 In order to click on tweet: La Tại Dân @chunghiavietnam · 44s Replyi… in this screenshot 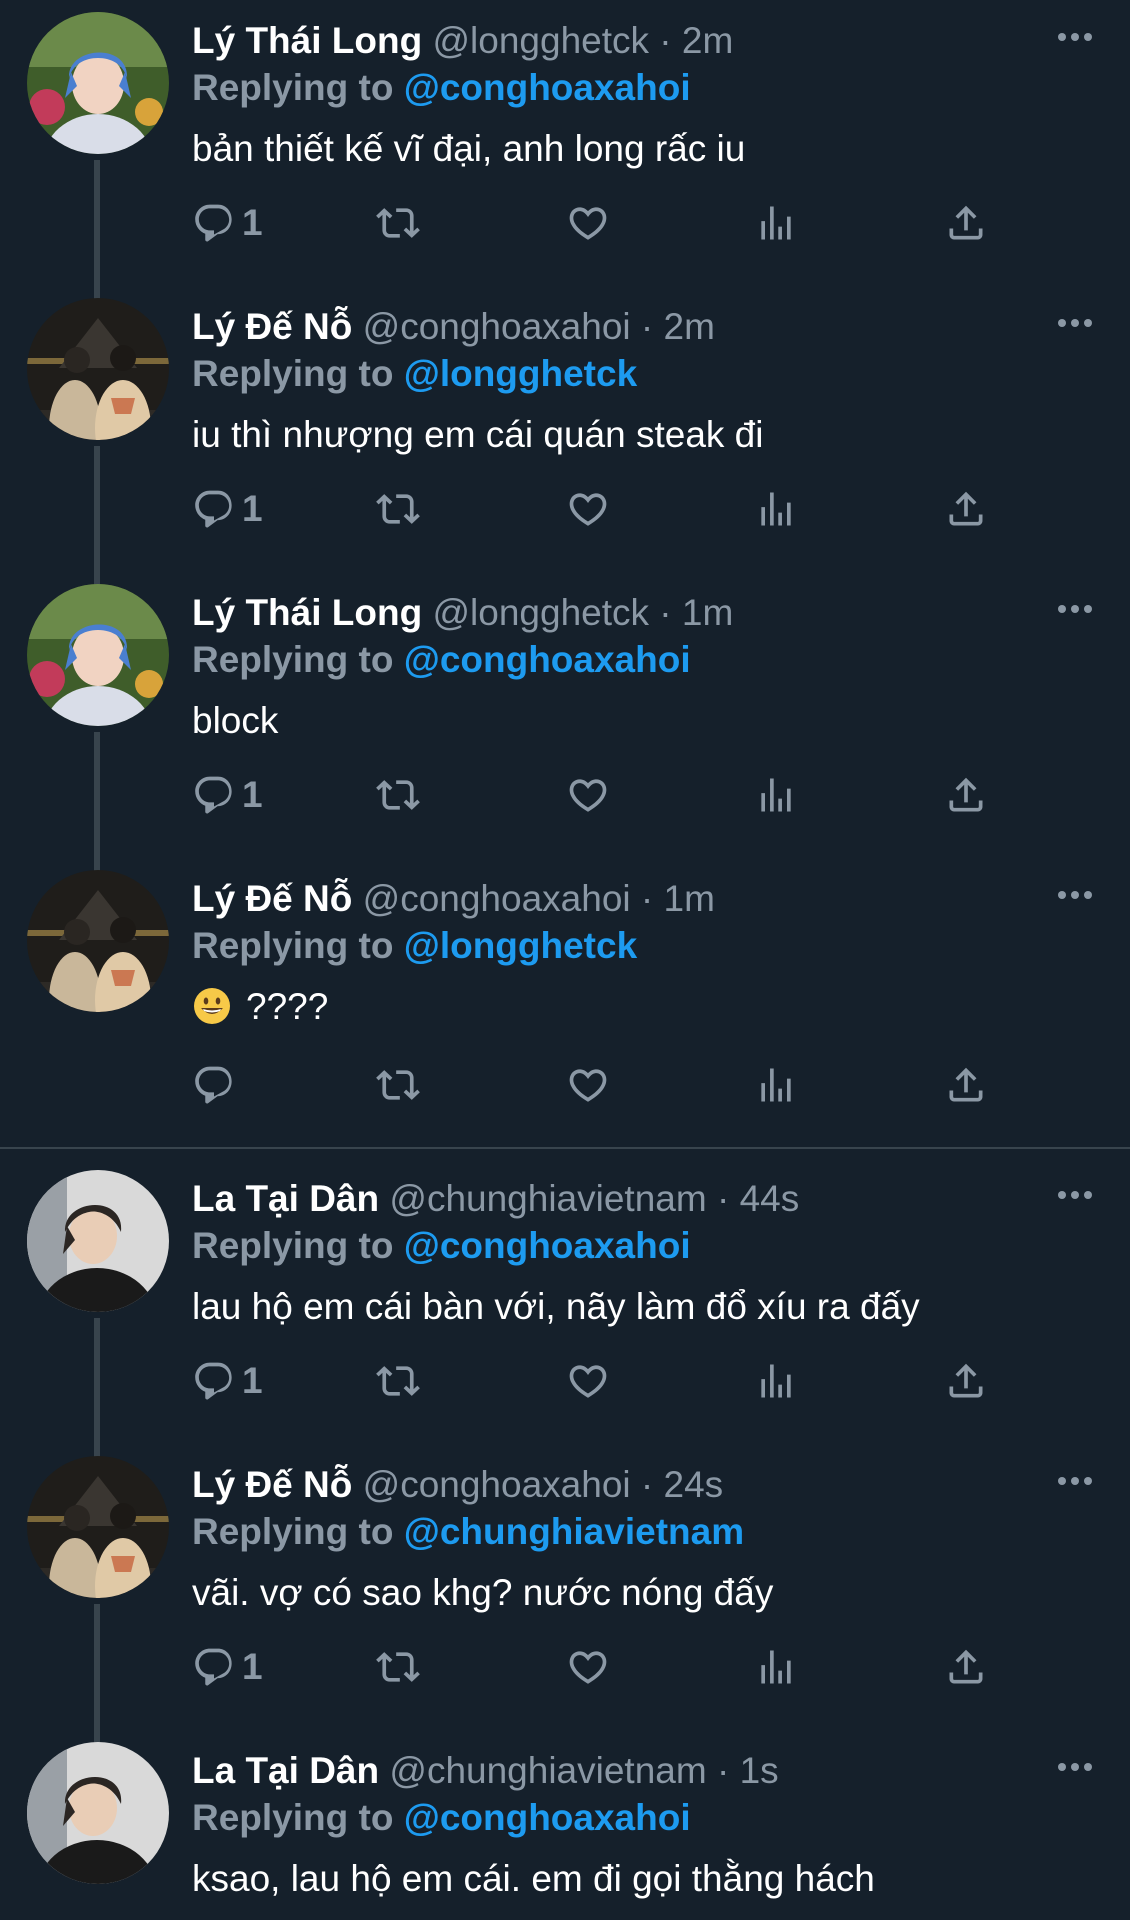, I will do `click(565, 1301)`.